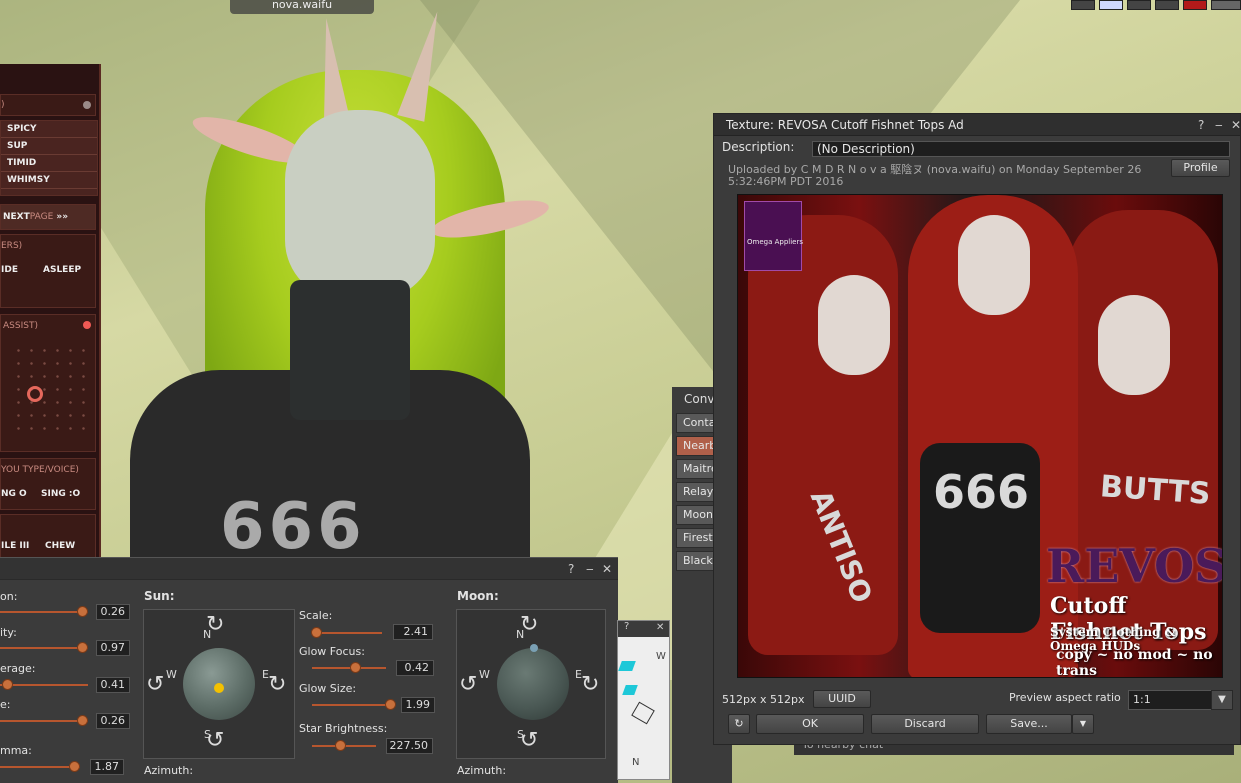  I want to click on glow-focus-slider, so click(349, 668).